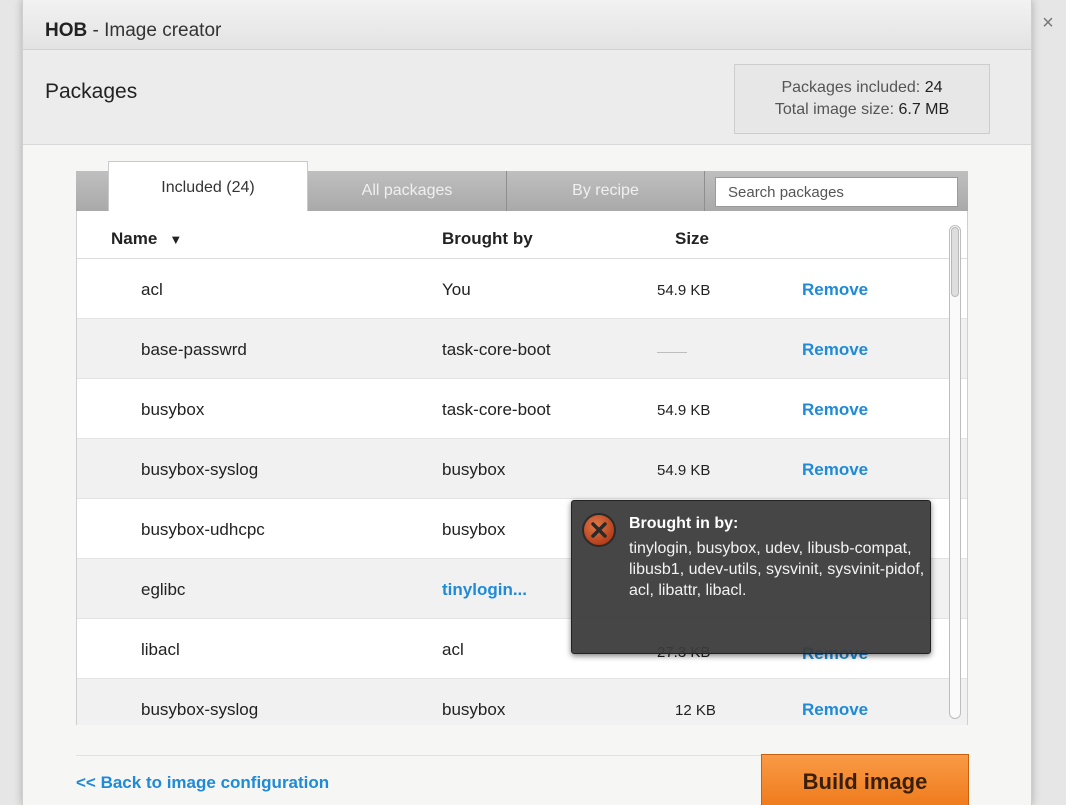  I want to click on tab-bar: Included (24) All packages By recipe, so click(522, 186).